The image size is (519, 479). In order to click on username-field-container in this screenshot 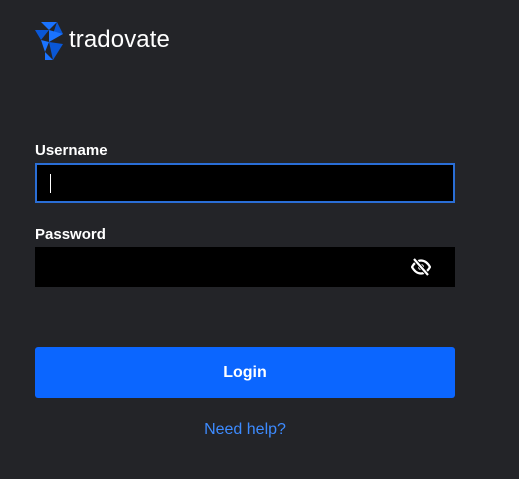, I will do `click(245, 183)`.